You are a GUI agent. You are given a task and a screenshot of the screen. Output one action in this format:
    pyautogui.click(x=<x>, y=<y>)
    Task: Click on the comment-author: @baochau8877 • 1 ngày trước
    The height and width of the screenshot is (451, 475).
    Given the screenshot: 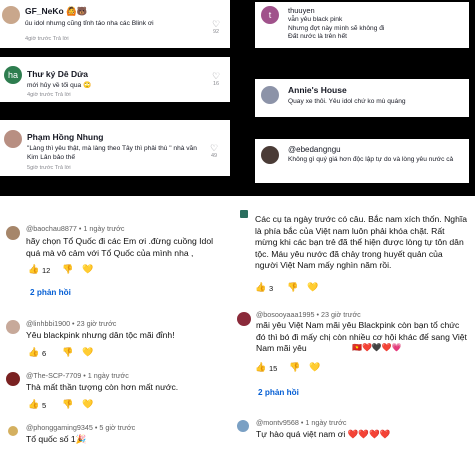 What is the action you would take?
    pyautogui.click(x=75, y=228)
    